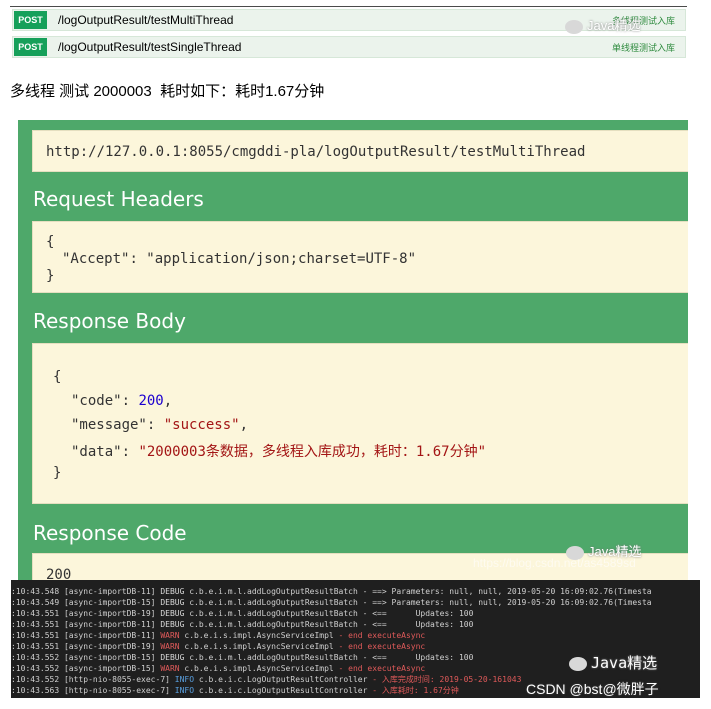  Describe the element at coordinates (145, 20) in the screenshot. I see `endpoint-path: /logOutputResult/testMultiThread` at that location.